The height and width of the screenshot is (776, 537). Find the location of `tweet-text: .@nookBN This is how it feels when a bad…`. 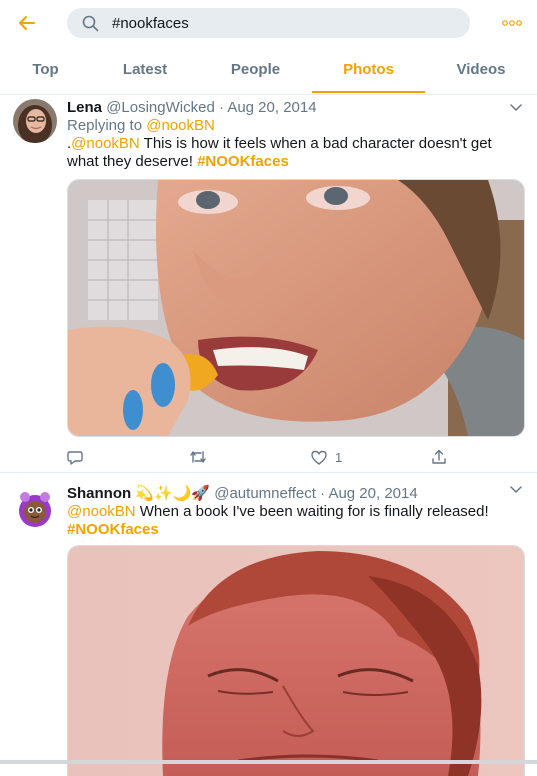

tweet-text: .@nookBN This is how it feels when a bad… is located at coordinates (292, 153).